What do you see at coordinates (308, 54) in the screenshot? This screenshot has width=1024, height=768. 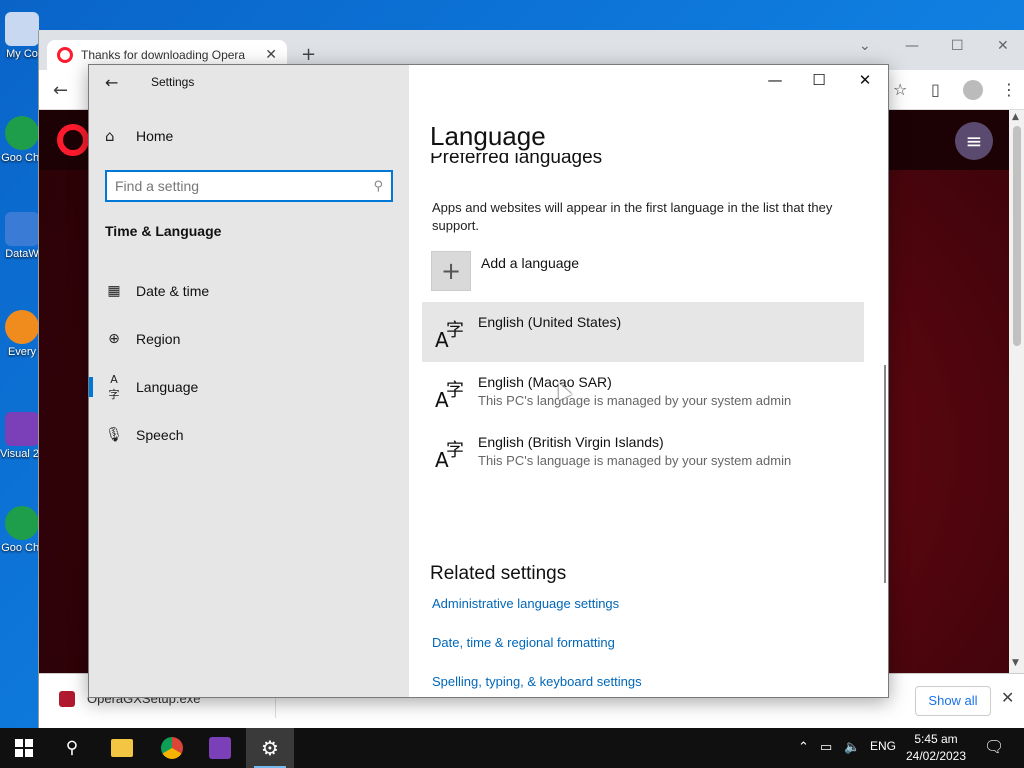 I see `new-tab-button: +` at bounding box center [308, 54].